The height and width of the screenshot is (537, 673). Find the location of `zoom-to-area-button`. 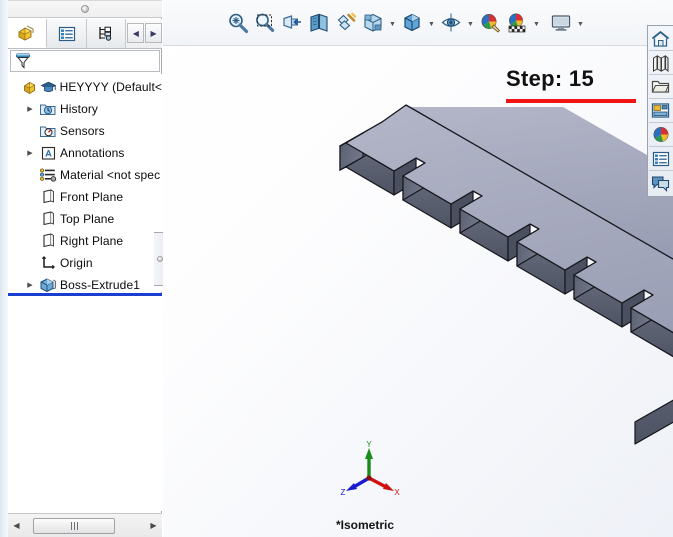

zoom-to-area-button is located at coordinates (265, 23).